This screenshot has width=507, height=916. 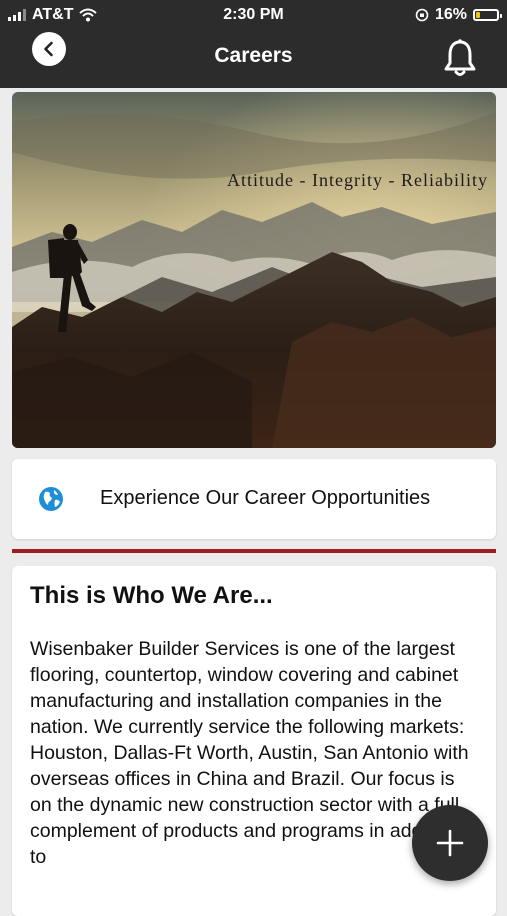 What do you see at coordinates (422, 15) in the screenshot?
I see `orientation-lock-icon` at bounding box center [422, 15].